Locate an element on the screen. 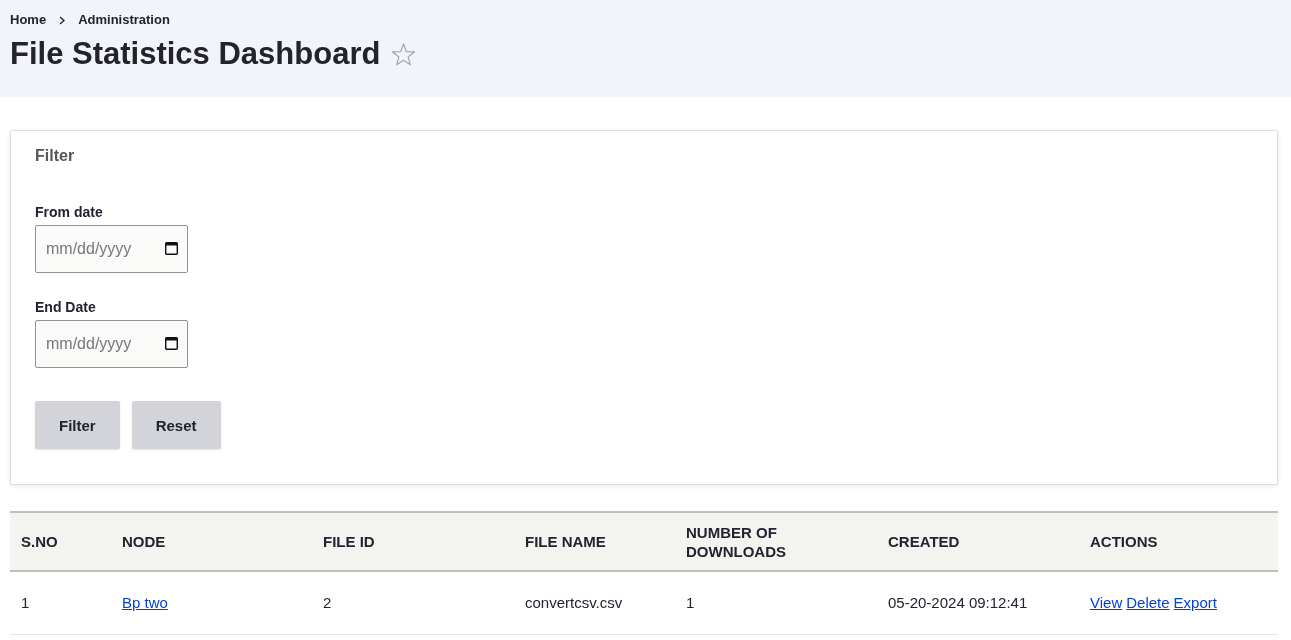 Image resolution: width=1291 pixels, height=640 pixels. action-link: Delete is located at coordinates (1148, 603).